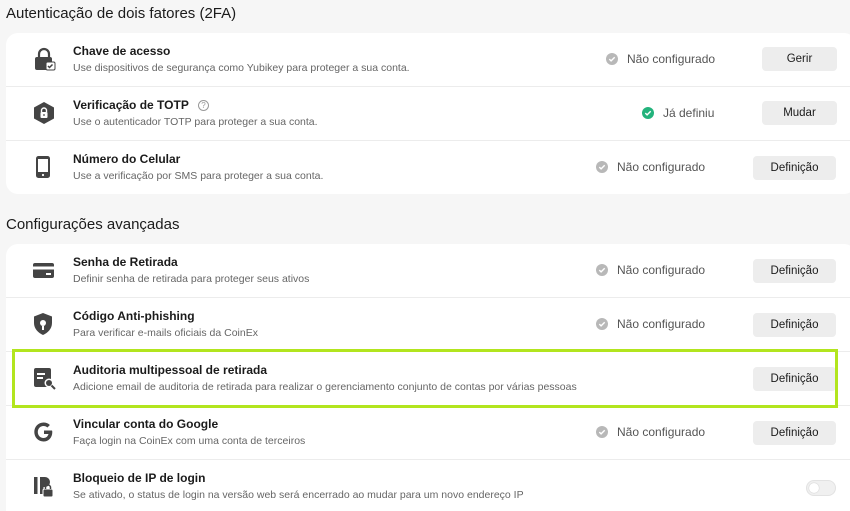 The image size is (850, 511). I want to click on row-title: Código Anti-phishing, so click(134, 316).